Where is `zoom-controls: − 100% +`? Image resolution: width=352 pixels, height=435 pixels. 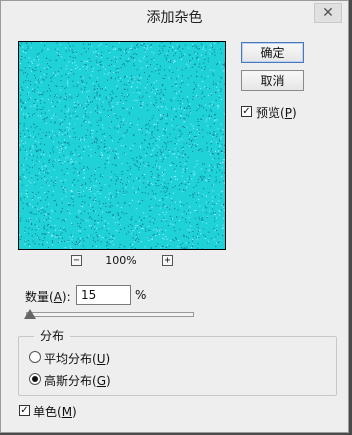
zoom-controls: − 100% + is located at coordinates (124, 261).